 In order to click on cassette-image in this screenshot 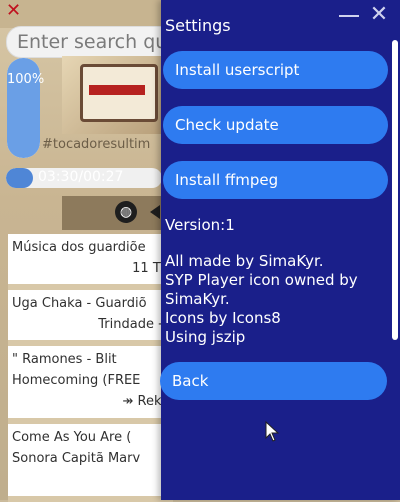, I will do `click(119, 93)`.